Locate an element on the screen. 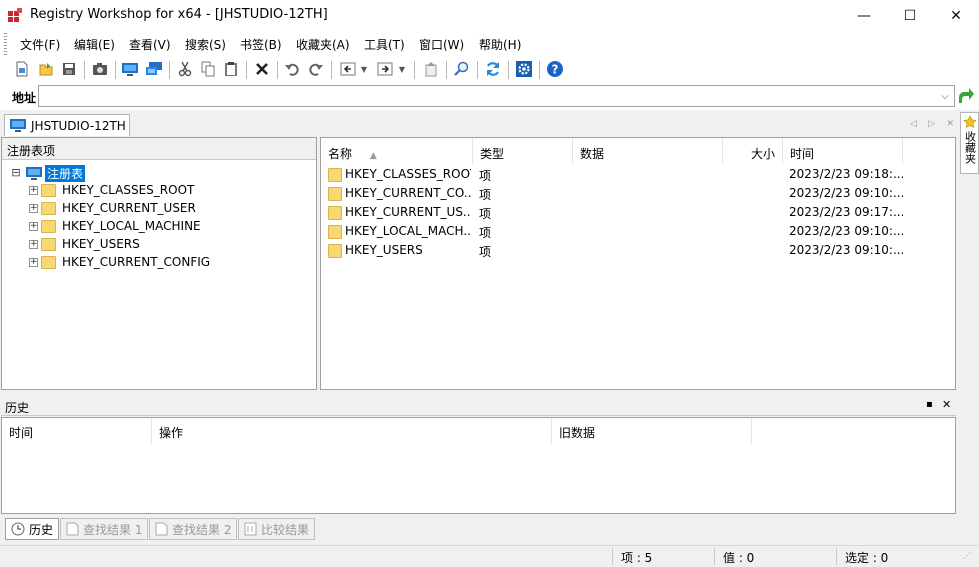 This screenshot has height=567, width=979. history-column-time: 时间 is located at coordinates (77, 431).